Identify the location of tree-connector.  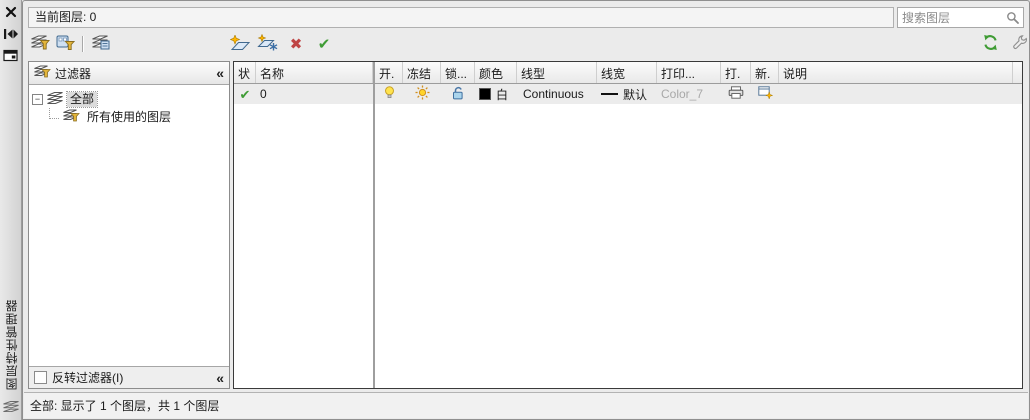
(54, 113).